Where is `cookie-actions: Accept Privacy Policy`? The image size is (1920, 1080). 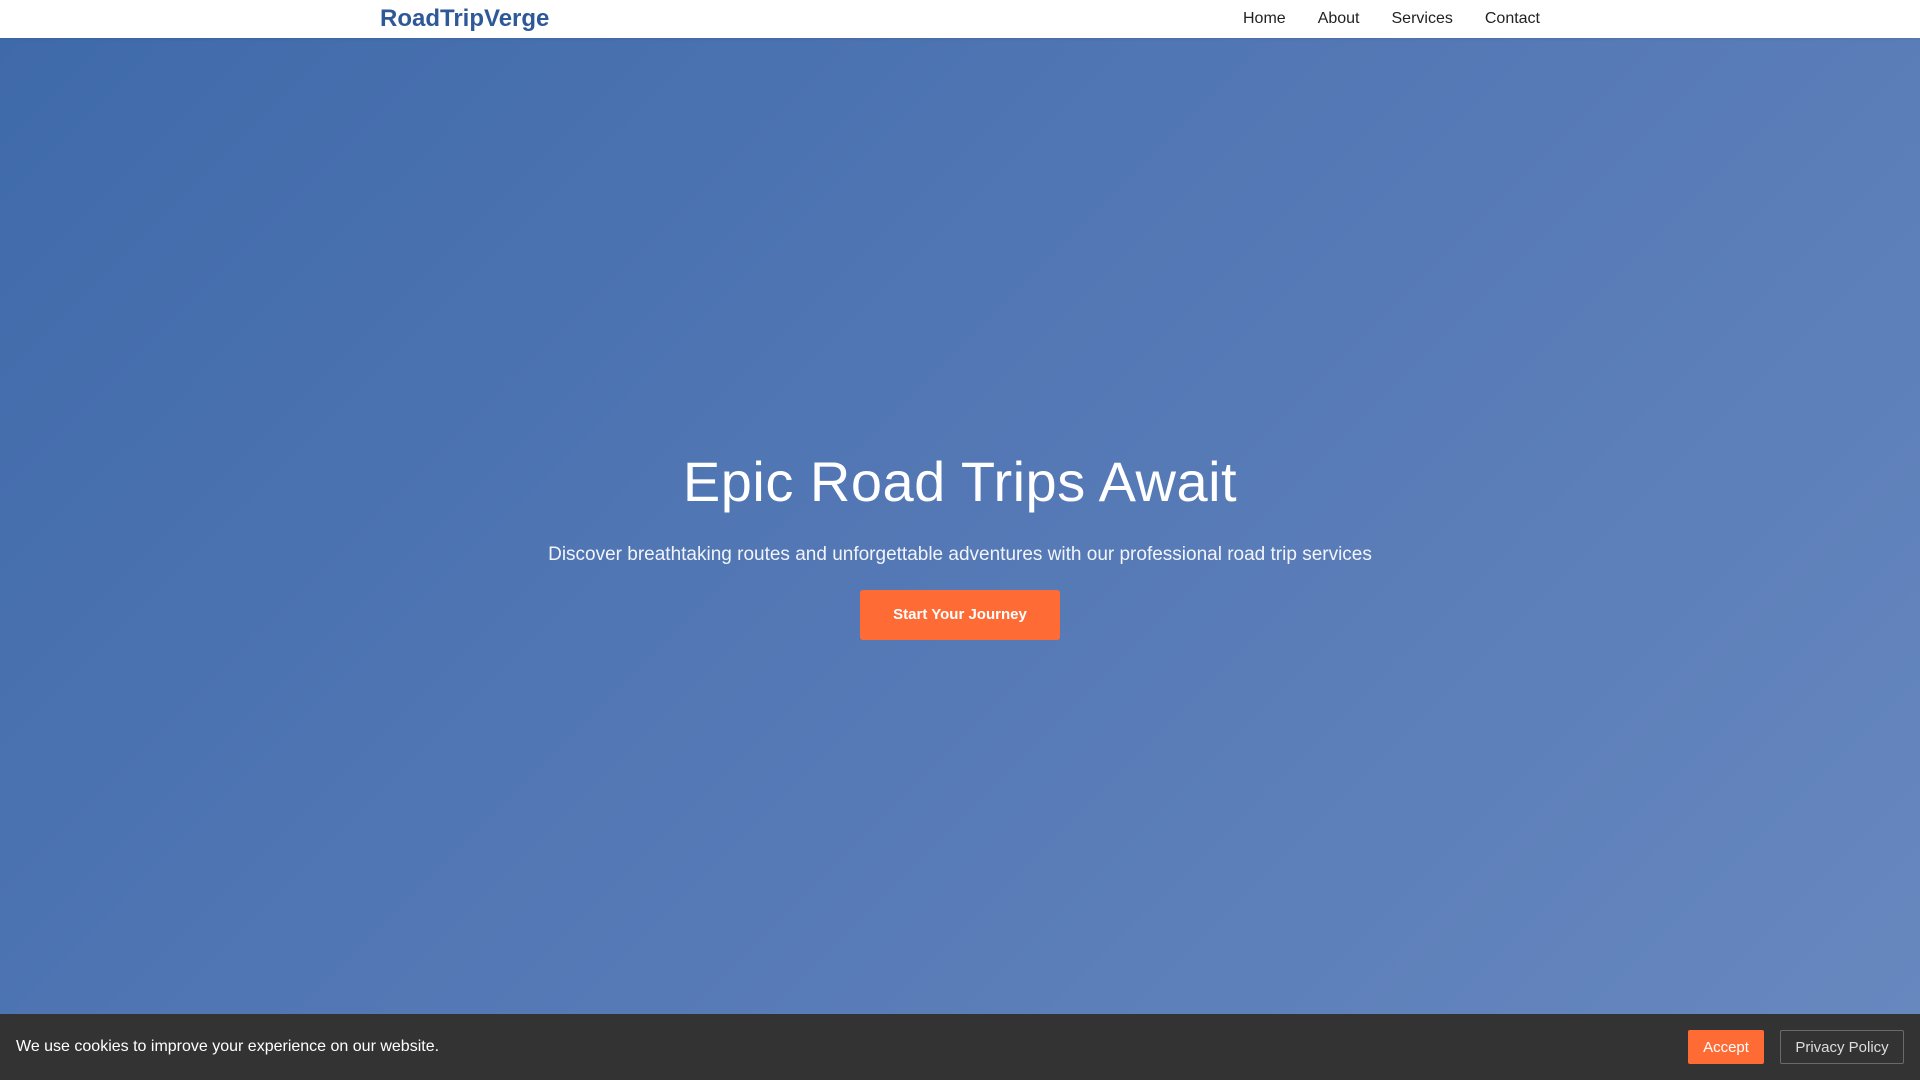
cookie-actions: Accept Privacy Policy is located at coordinates (1796, 1047).